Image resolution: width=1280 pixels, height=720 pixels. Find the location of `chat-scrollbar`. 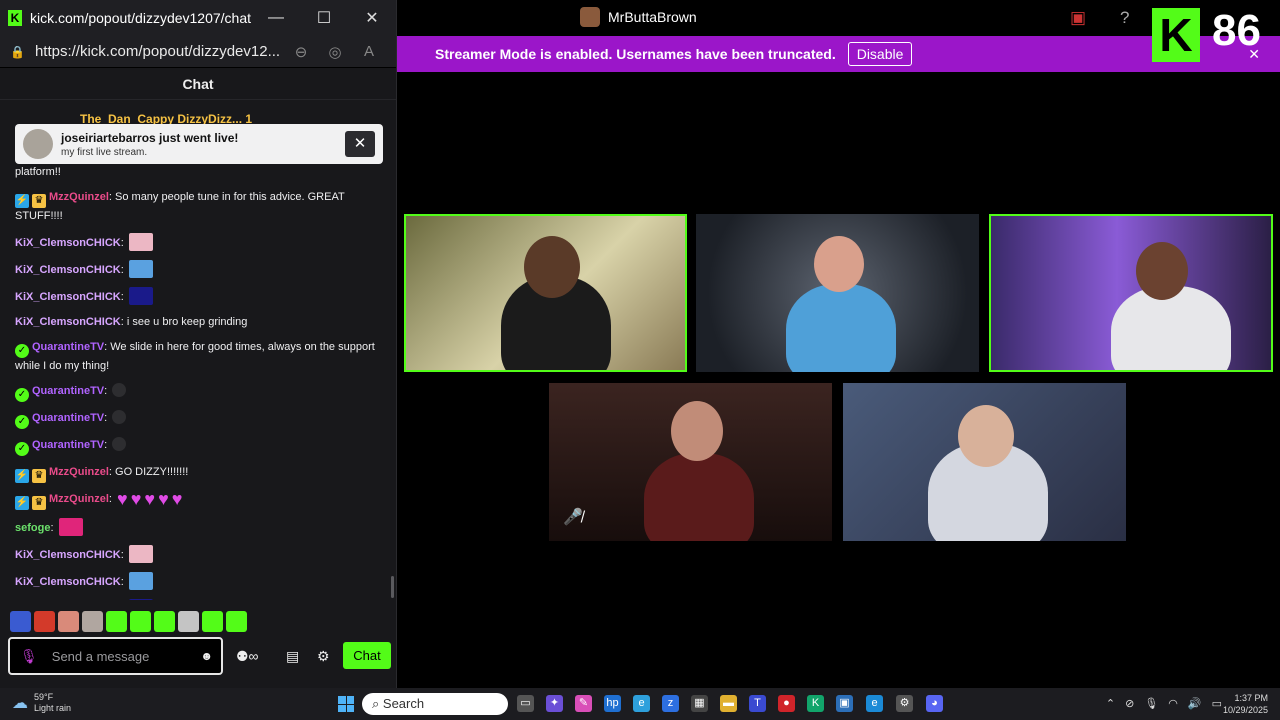

chat-scrollbar is located at coordinates (392, 587).